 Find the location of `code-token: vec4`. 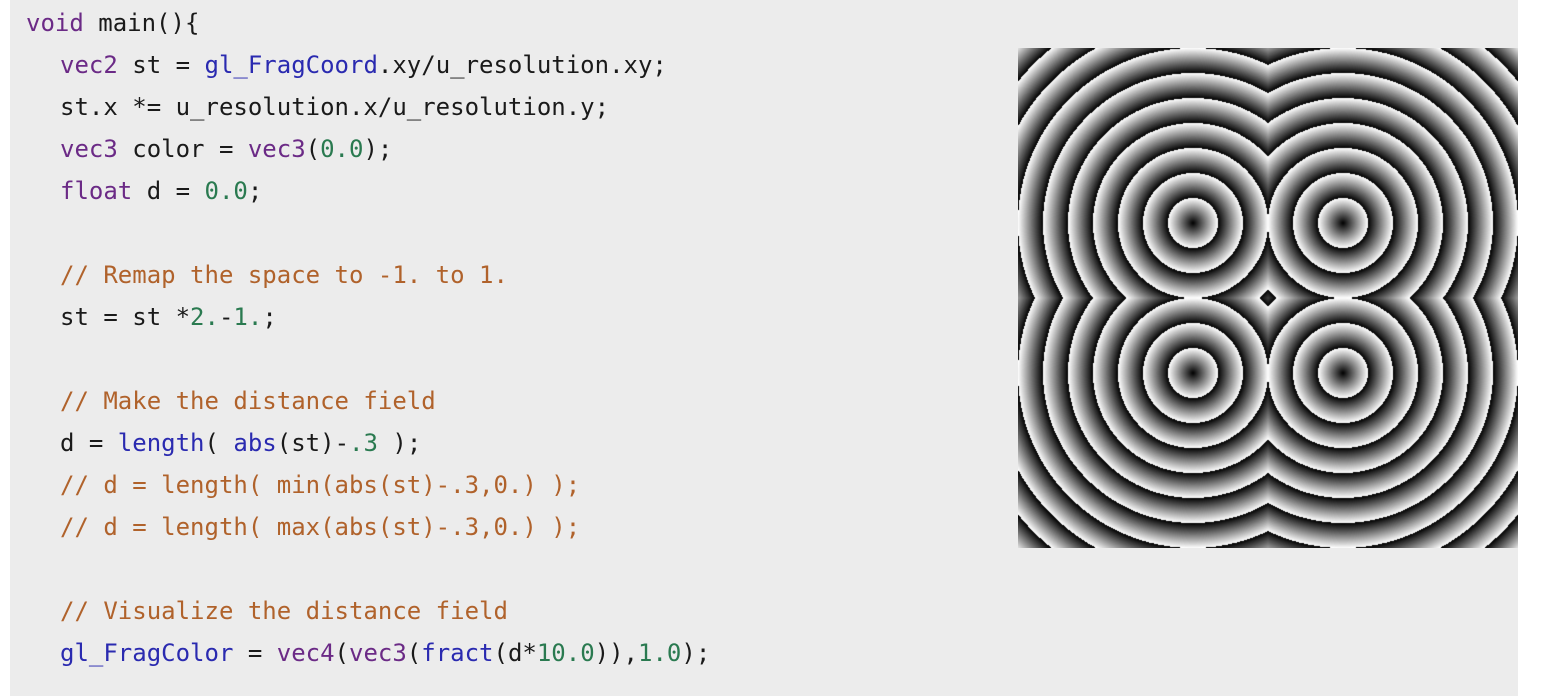

code-token: vec4 is located at coordinates (305, 653).